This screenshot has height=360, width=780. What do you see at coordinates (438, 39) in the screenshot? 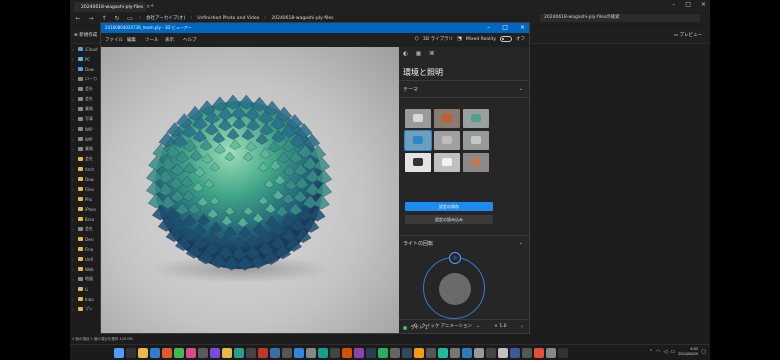
I see `library-button: 3D ライブラリ` at bounding box center [438, 39].